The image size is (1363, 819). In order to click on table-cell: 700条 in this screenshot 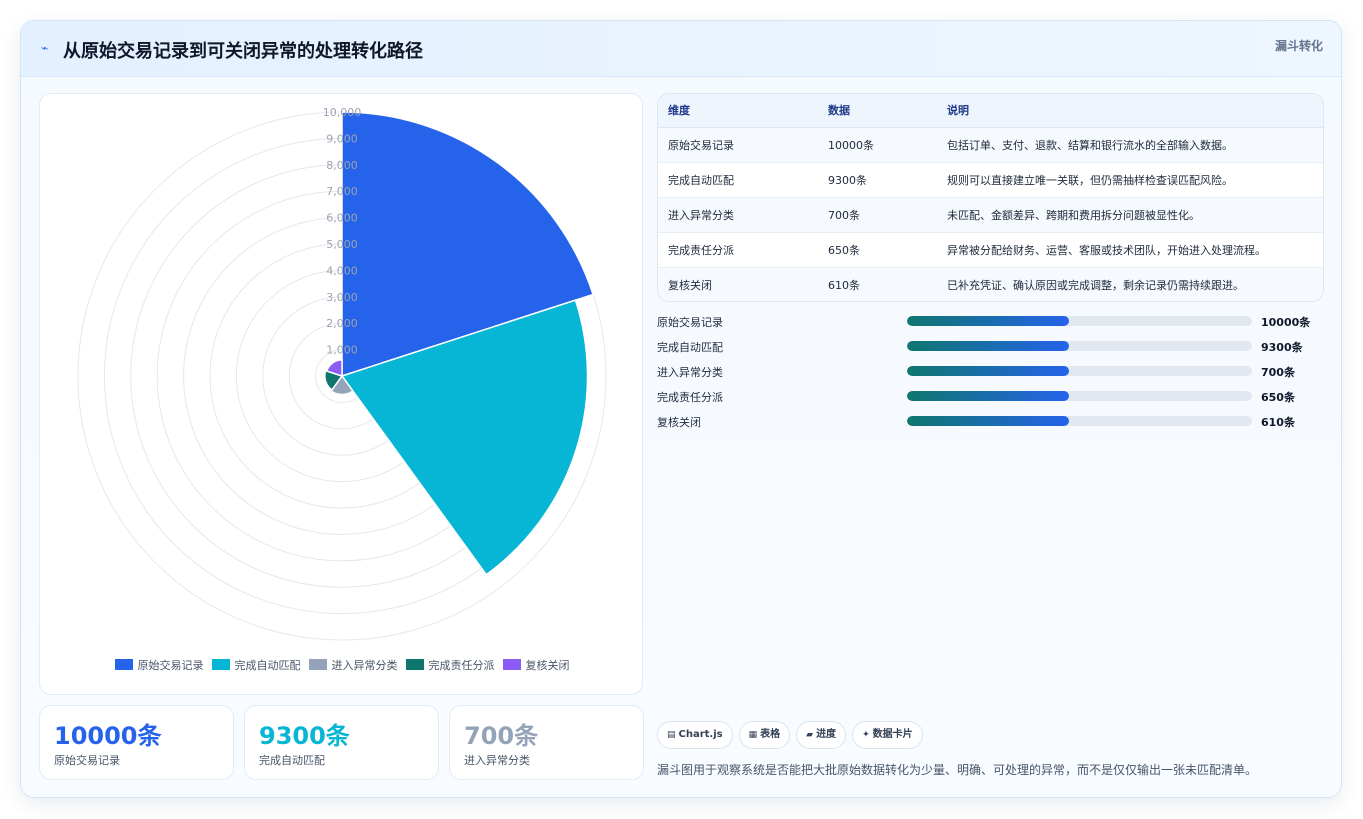, I will do `click(877, 215)`.